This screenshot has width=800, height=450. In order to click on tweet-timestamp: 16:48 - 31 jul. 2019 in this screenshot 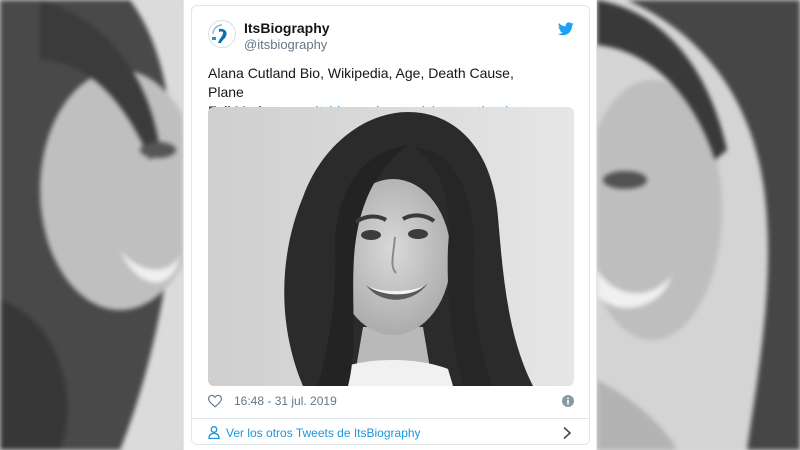, I will do `click(285, 401)`.